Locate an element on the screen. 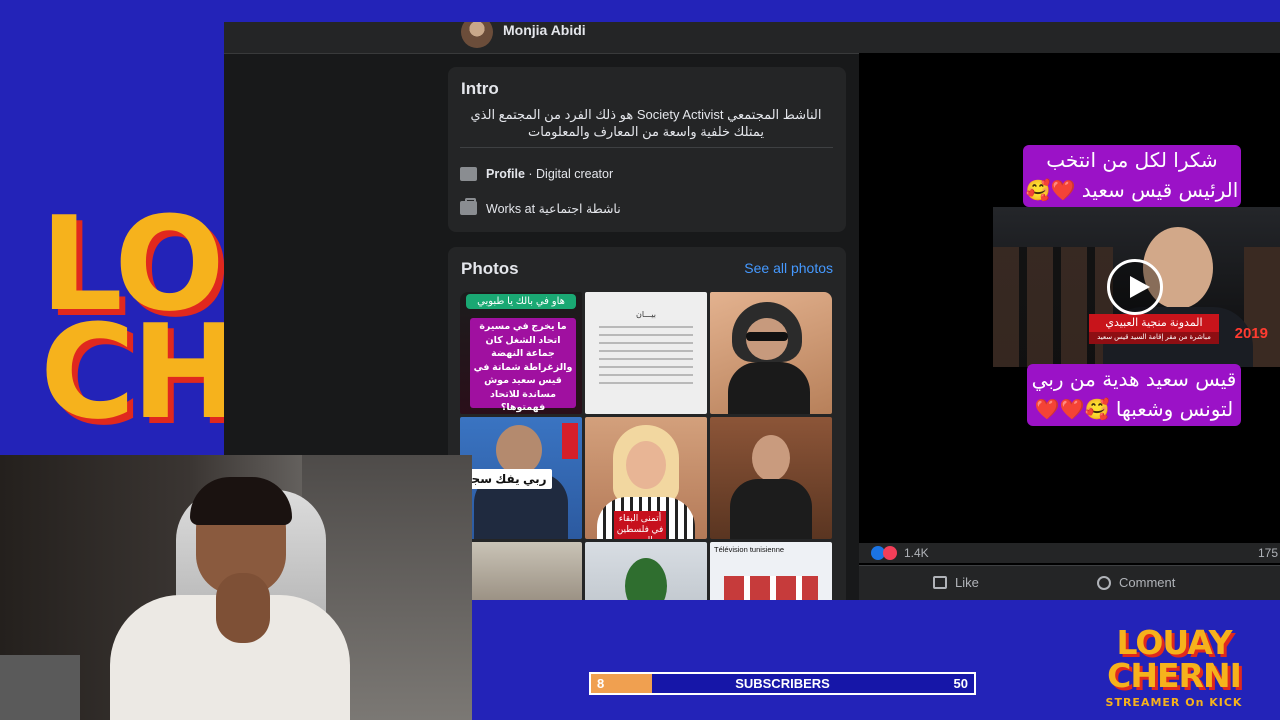  overlay-text-bottom: قيس سعيد هدية من ربي لتونس وشعبها 🥰❤️❤️ is located at coordinates (1134, 395).